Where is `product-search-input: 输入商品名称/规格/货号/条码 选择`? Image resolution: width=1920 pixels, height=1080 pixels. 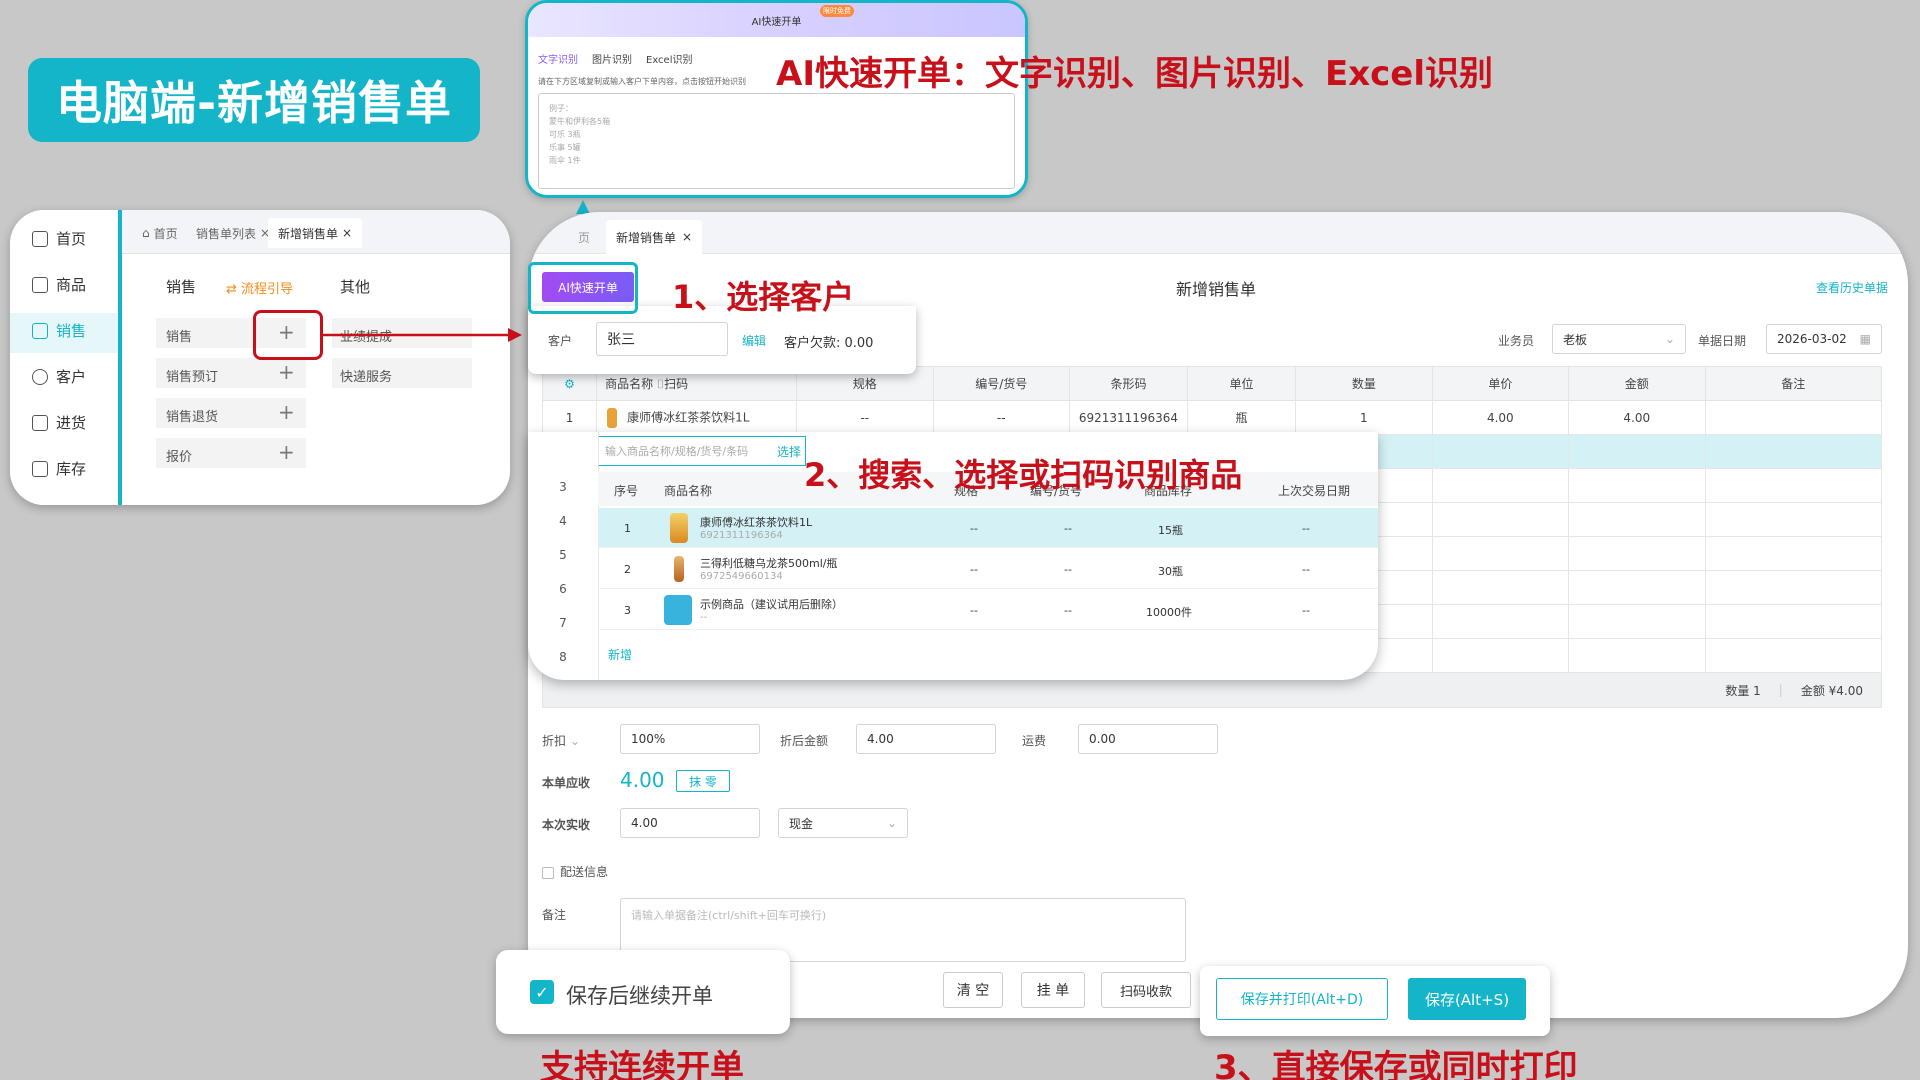
product-search-input: 输入商品名称/规格/货号/条码 选择 is located at coordinates (702, 451).